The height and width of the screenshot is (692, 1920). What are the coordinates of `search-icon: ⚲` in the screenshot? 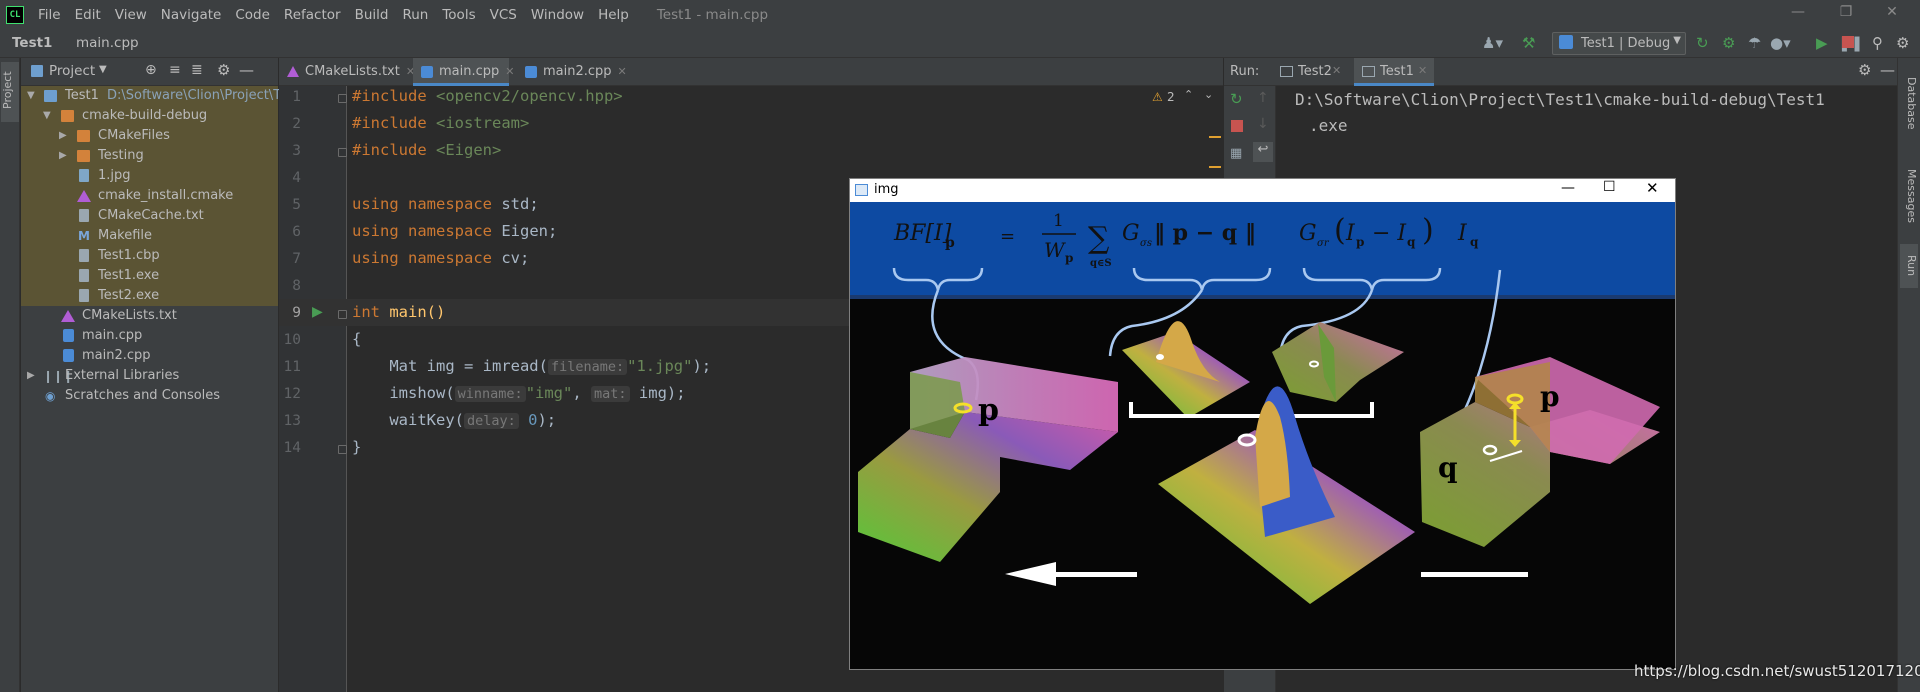 It's located at (1877, 43).